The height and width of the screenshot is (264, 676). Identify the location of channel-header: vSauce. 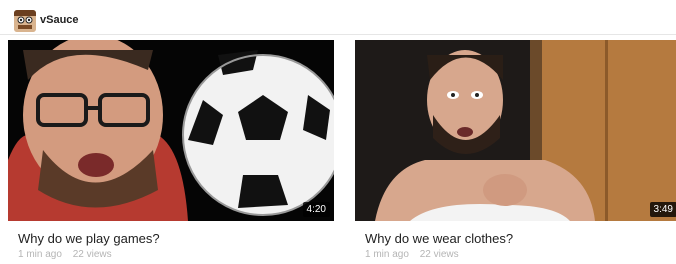
(338, 17).